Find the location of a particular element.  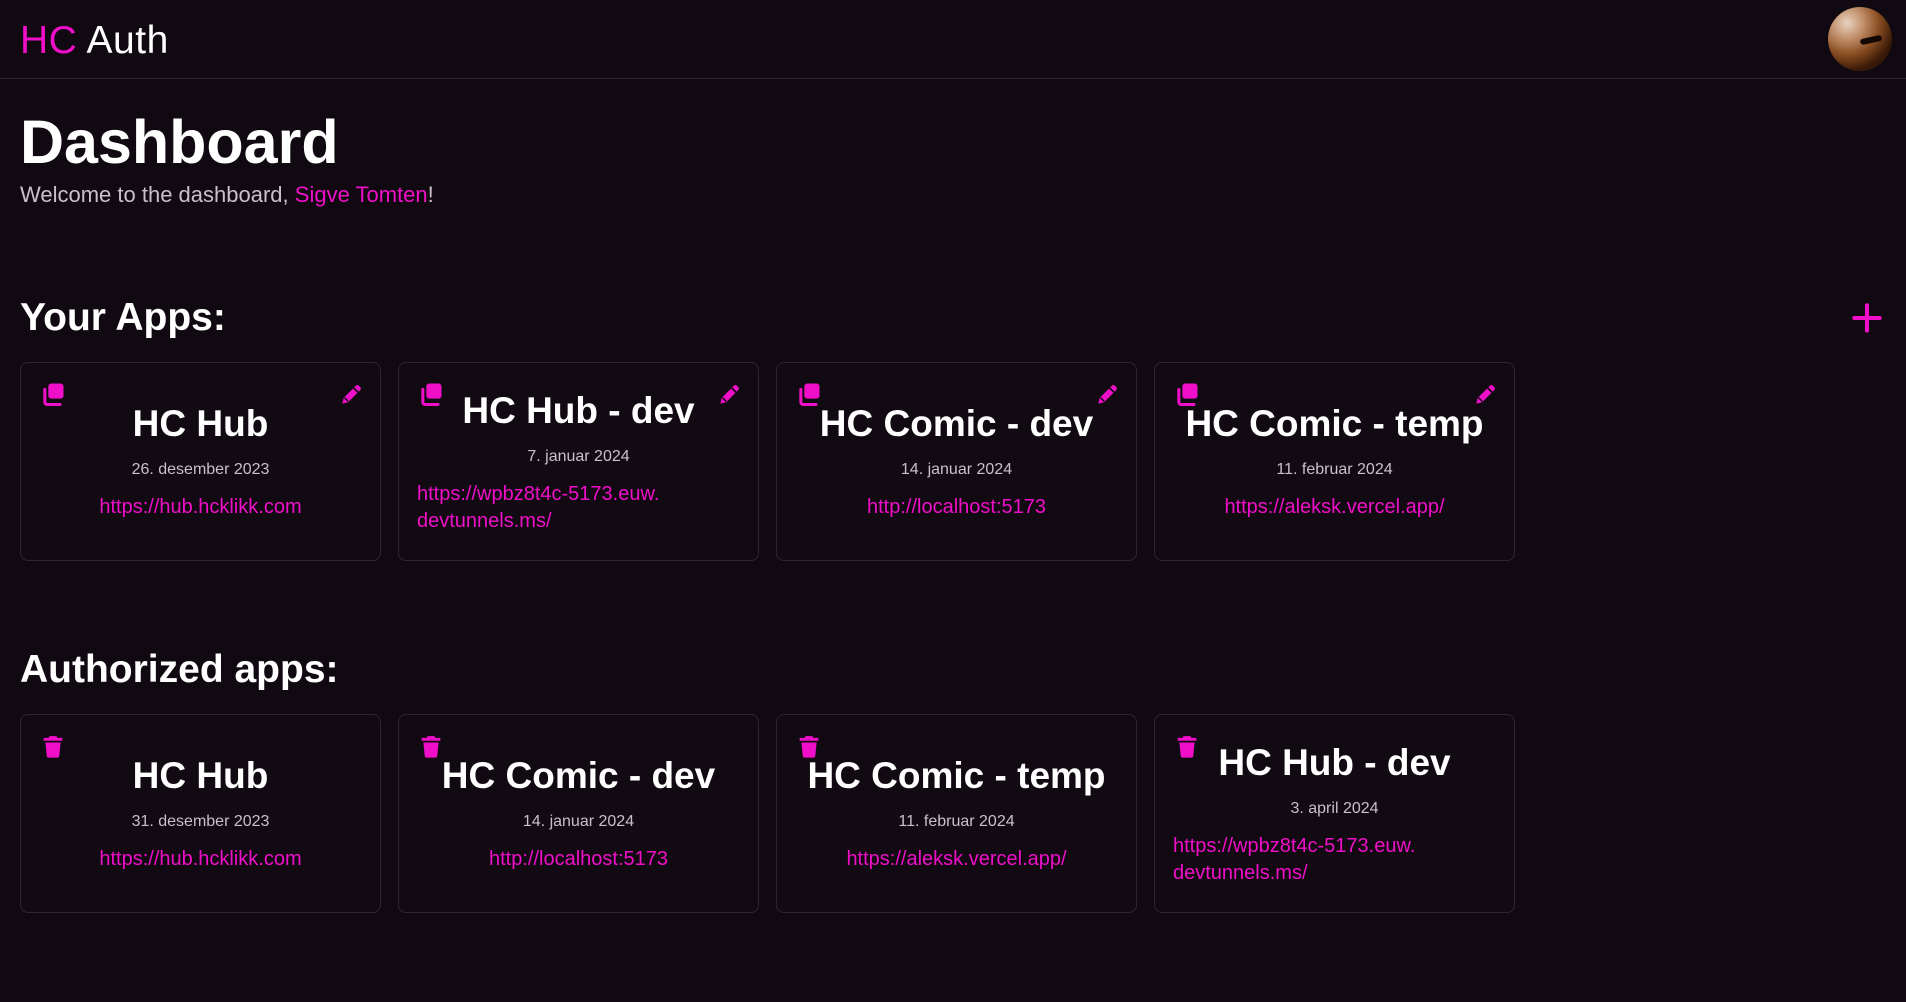

brand-accent: HC is located at coordinates (49, 40).